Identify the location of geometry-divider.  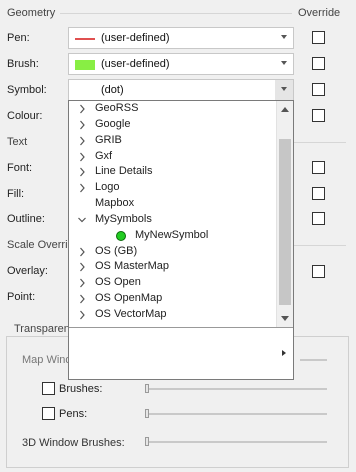
(176, 13).